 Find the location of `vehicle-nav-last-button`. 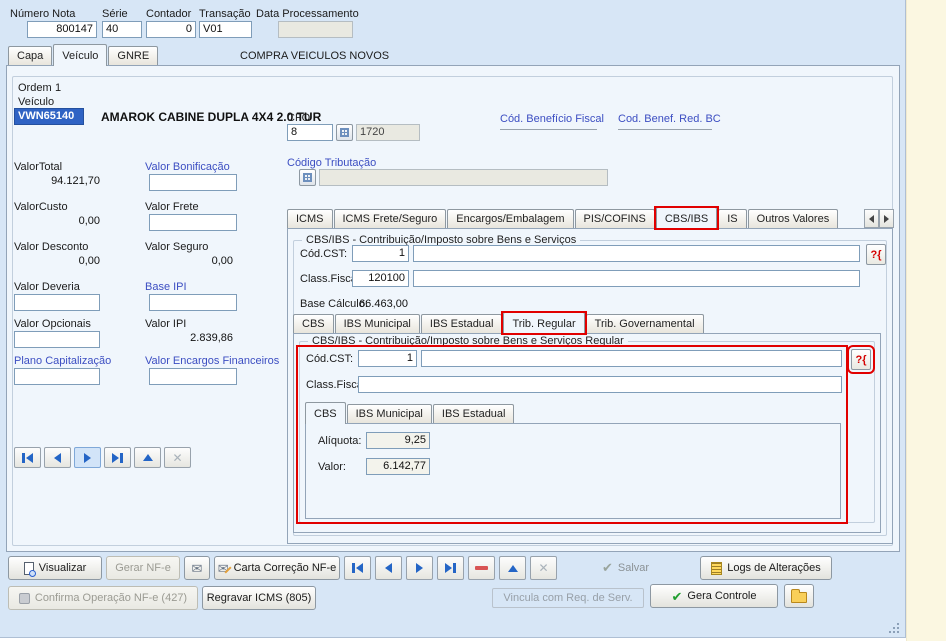

vehicle-nav-last-button is located at coordinates (117, 457).